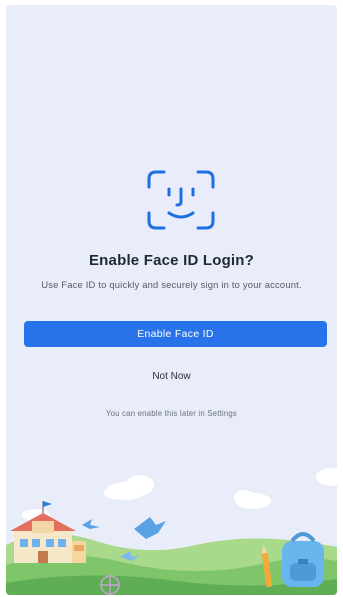 This screenshot has width=343, height=597. I want to click on page-title: Enable Face ID Login?, so click(171, 260).